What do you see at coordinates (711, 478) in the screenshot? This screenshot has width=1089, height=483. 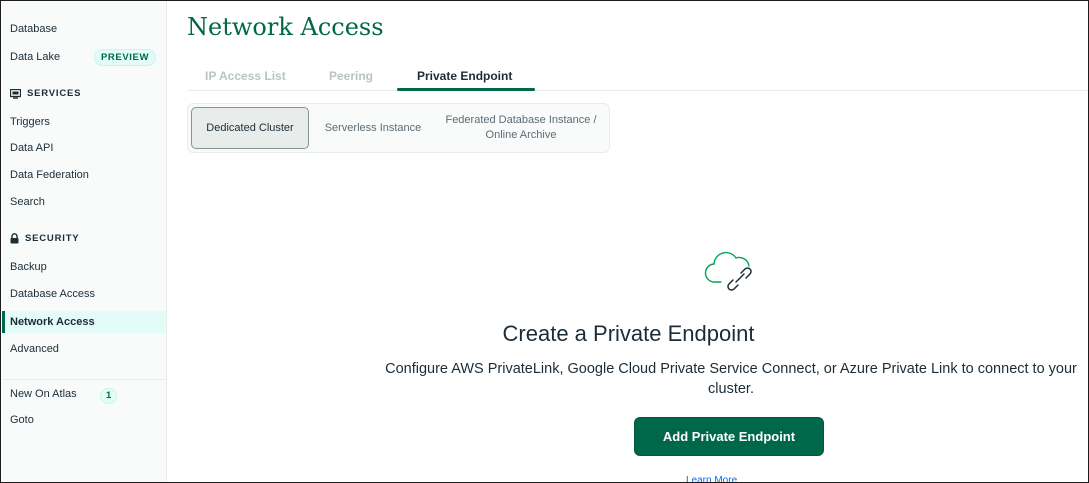 I see `learn-more-link: Learn More` at bounding box center [711, 478].